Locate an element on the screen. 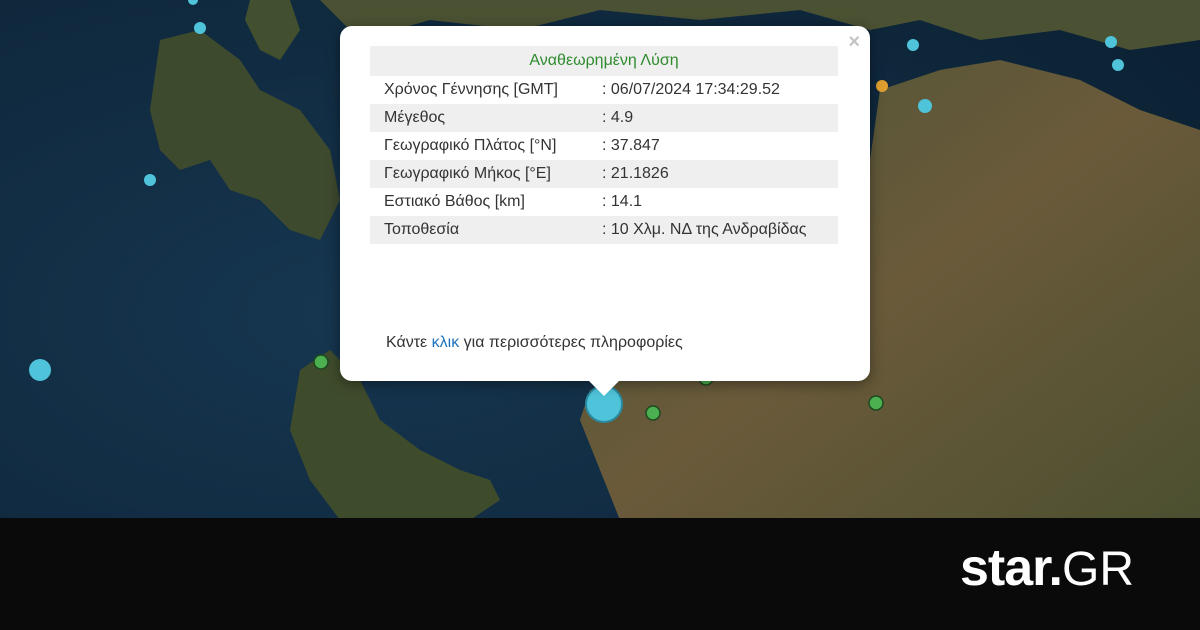 This screenshot has width=1200, height=630. more-info-link: κλικ is located at coordinates (446, 342).